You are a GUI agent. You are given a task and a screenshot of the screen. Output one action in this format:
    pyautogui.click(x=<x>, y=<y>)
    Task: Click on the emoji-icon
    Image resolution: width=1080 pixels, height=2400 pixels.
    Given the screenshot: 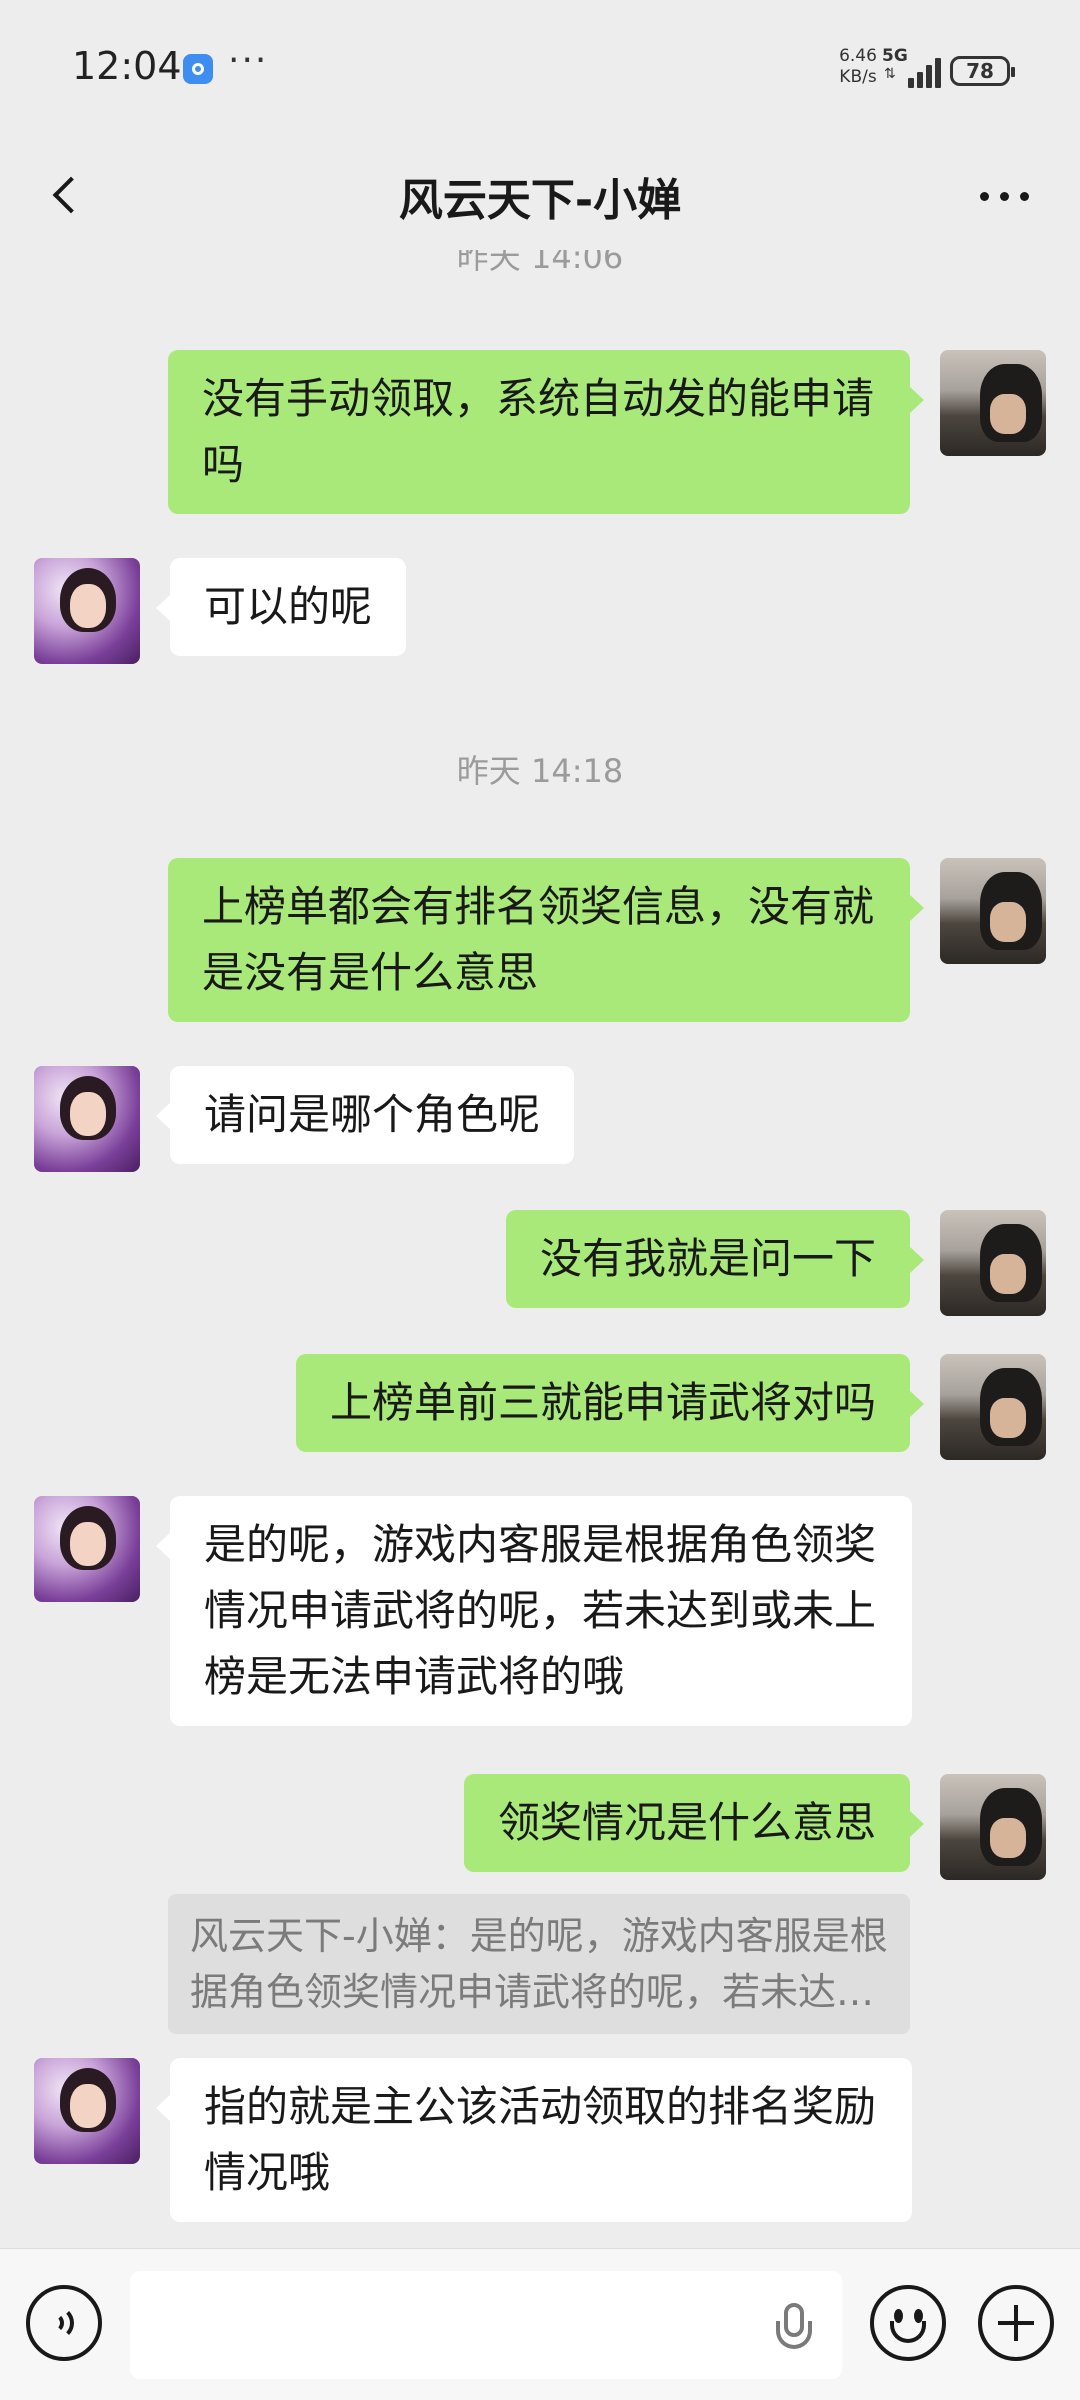 What is the action you would take?
    pyautogui.click(x=908, y=2323)
    